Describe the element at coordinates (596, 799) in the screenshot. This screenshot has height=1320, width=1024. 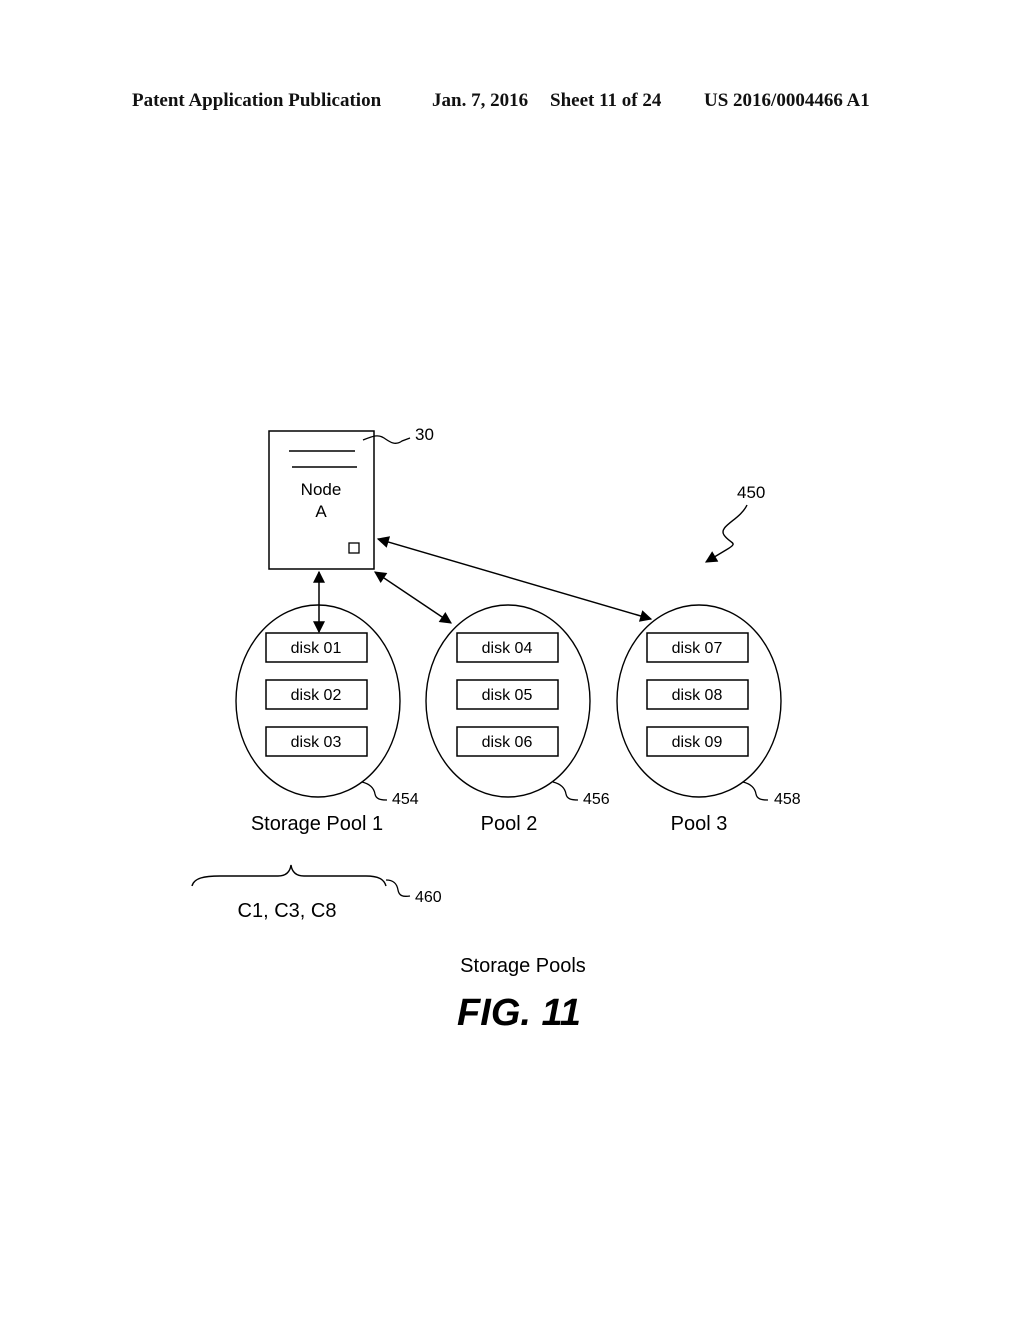
I see `pool-ref: 456` at that location.